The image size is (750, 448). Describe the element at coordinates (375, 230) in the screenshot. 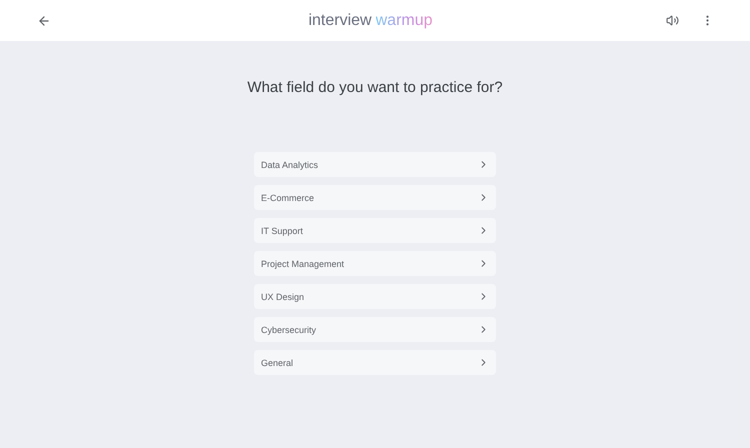

I see `field-option: IT Support` at that location.